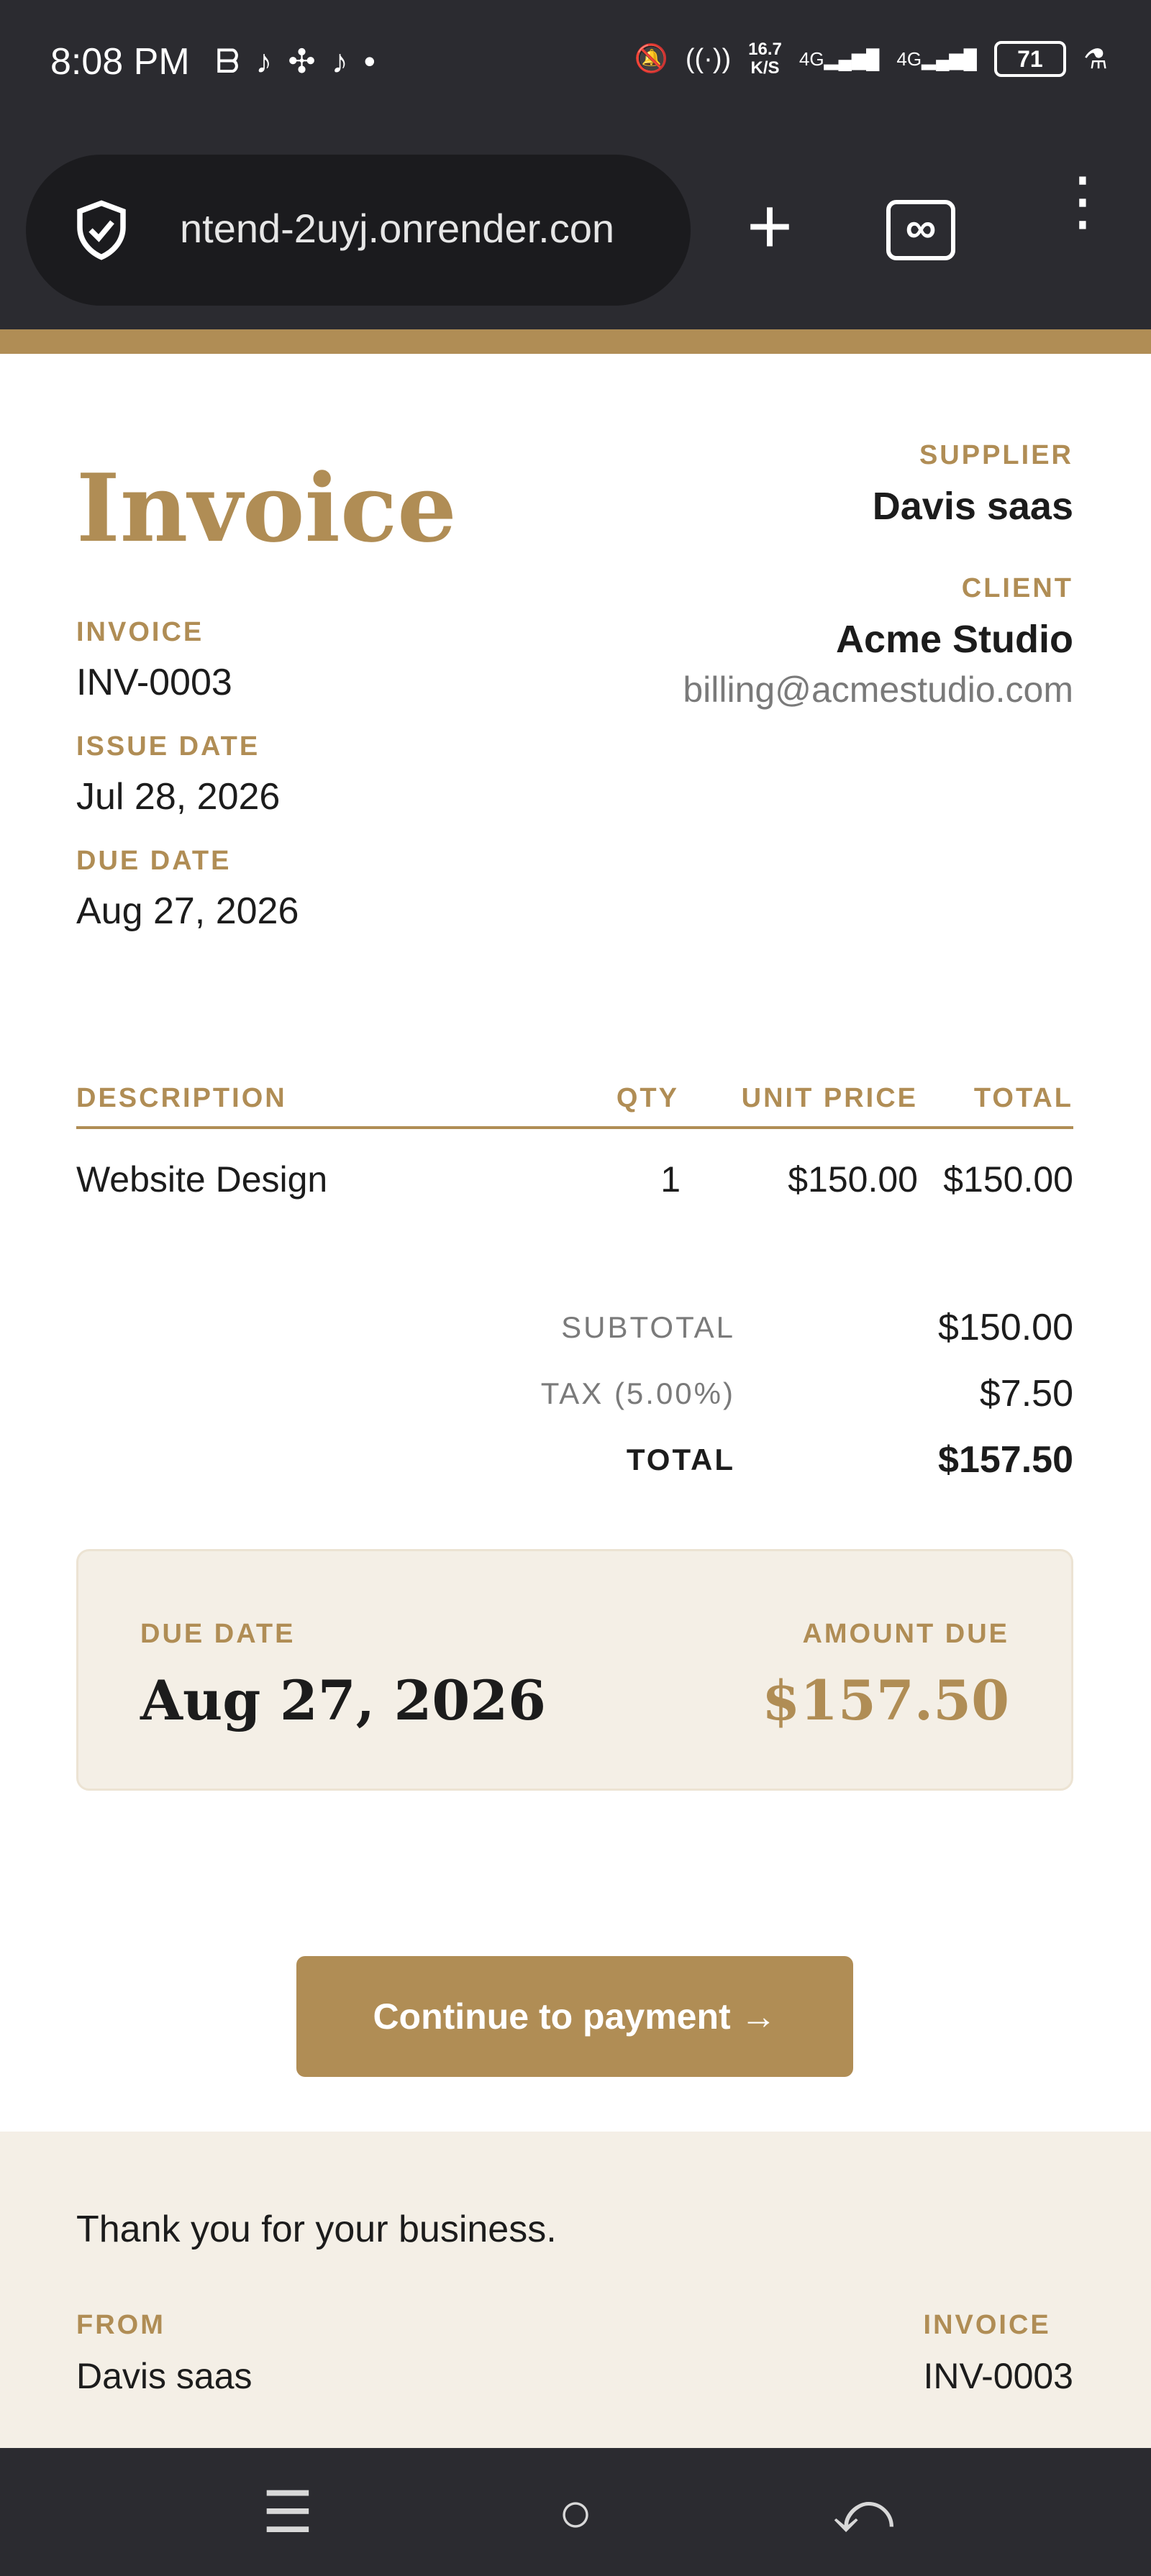 Image resolution: width=1151 pixels, height=2576 pixels. I want to click on thank-you-text: Thank you for your business., so click(316, 2229).